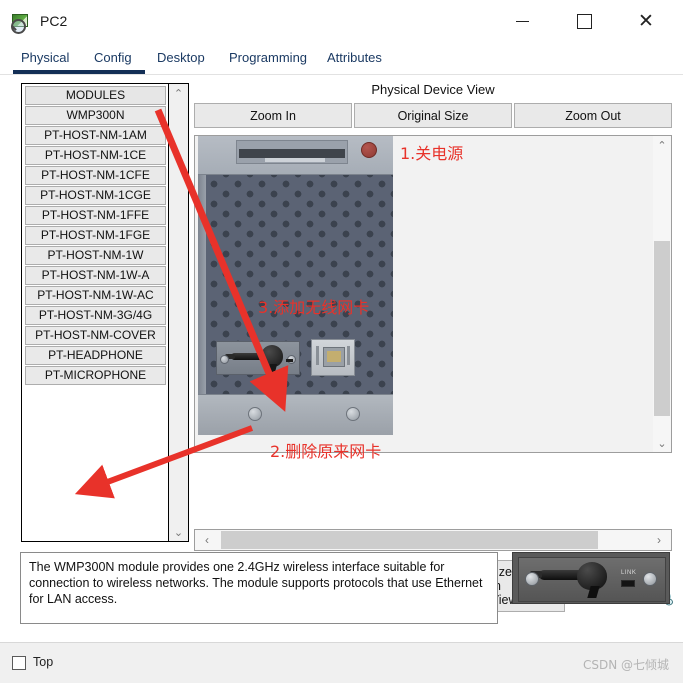 This screenshot has height=683, width=683. Describe the element at coordinates (20, 22) in the screenshot. I see `packet-tracer-pc-icon` at that location.